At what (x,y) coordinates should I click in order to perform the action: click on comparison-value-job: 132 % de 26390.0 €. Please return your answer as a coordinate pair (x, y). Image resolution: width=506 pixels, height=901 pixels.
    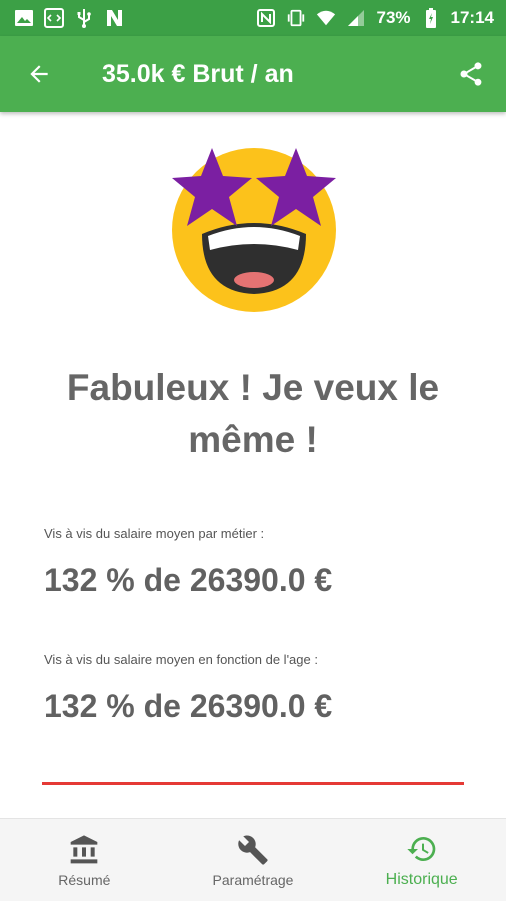
    Looking at the image, I should click on (188, 580).